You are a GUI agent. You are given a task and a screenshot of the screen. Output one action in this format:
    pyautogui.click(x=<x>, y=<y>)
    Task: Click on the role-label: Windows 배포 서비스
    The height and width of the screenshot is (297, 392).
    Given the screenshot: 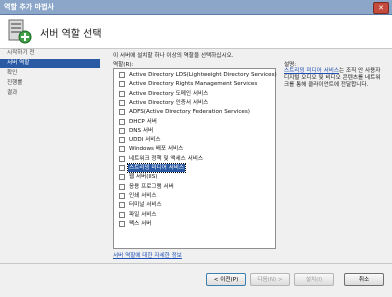 What is the action you would take?
    pyautogui.click(x=156, y=149)
    